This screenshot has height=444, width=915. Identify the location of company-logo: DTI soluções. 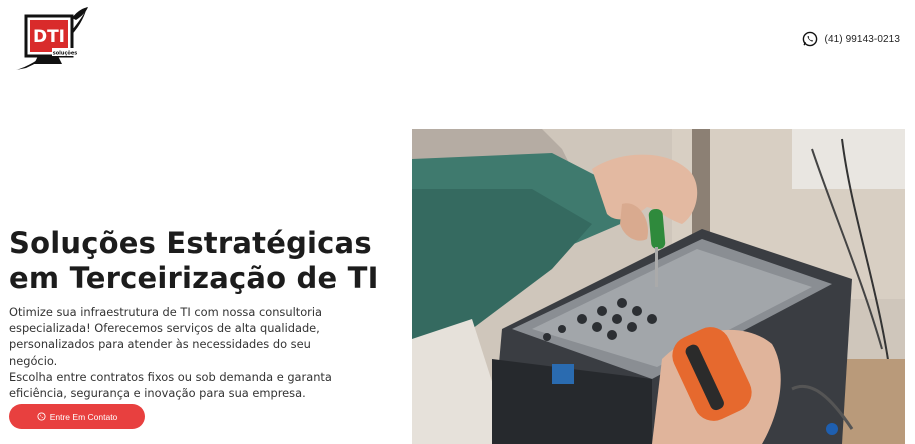
(52, 39).